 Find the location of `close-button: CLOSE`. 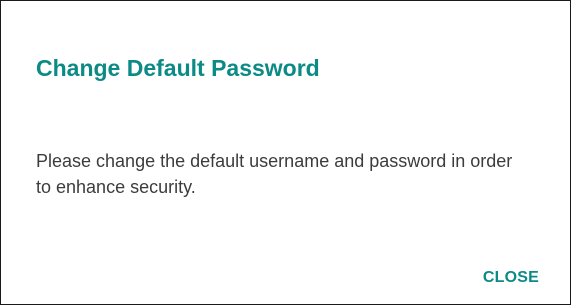

close-button: CLOSE is located at coordinates (511, 278).